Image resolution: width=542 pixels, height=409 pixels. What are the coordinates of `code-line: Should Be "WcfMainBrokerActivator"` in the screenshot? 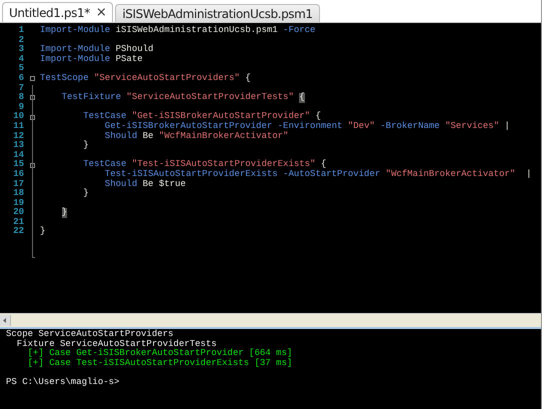 It's located at (196, 137).